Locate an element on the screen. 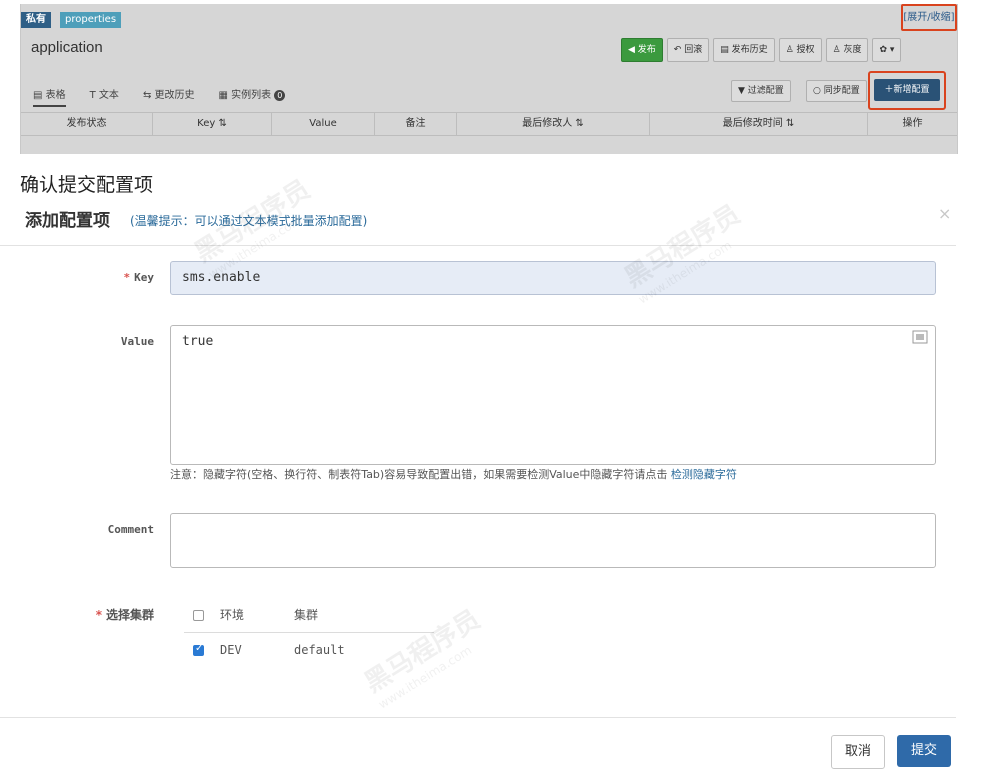 This screenshot has width=987, height=769. comment-label: Comment is located at coordinates (130, 529).